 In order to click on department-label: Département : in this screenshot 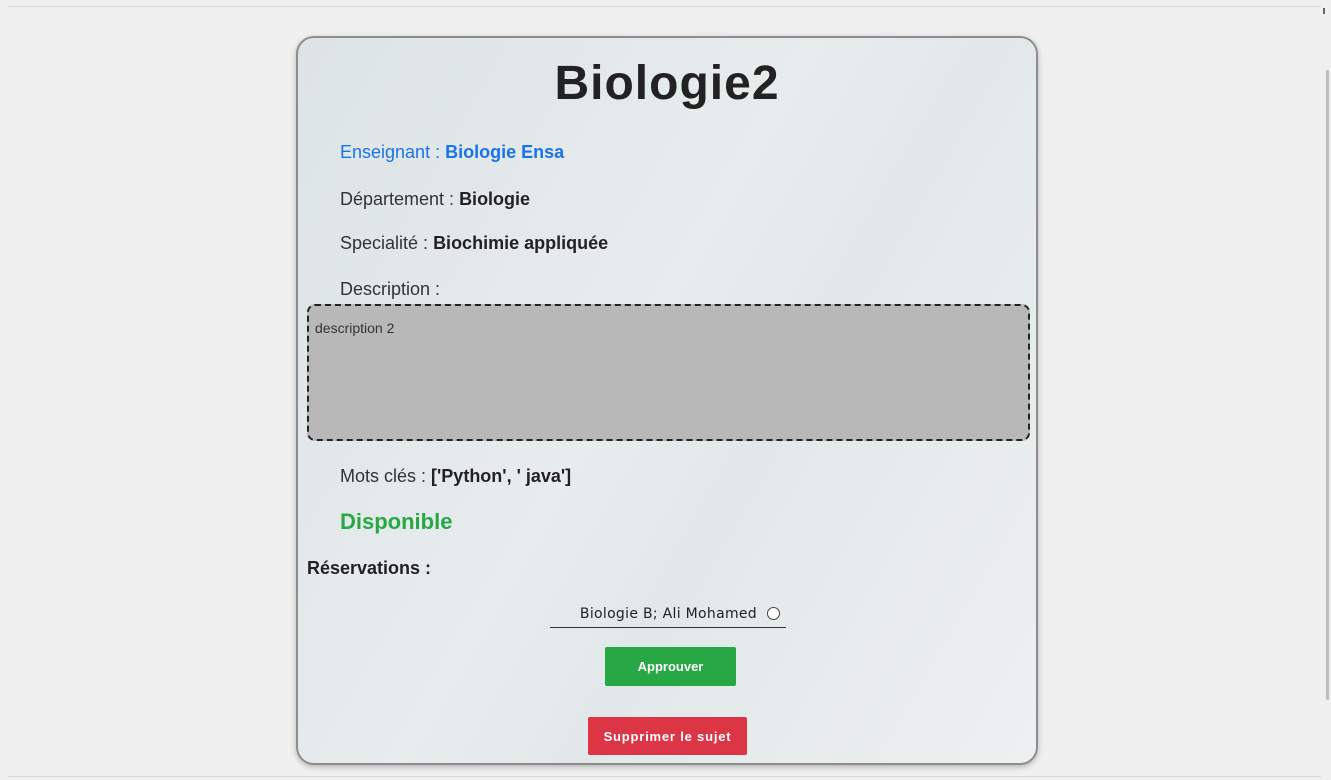, I will do `click(400, 199)`.